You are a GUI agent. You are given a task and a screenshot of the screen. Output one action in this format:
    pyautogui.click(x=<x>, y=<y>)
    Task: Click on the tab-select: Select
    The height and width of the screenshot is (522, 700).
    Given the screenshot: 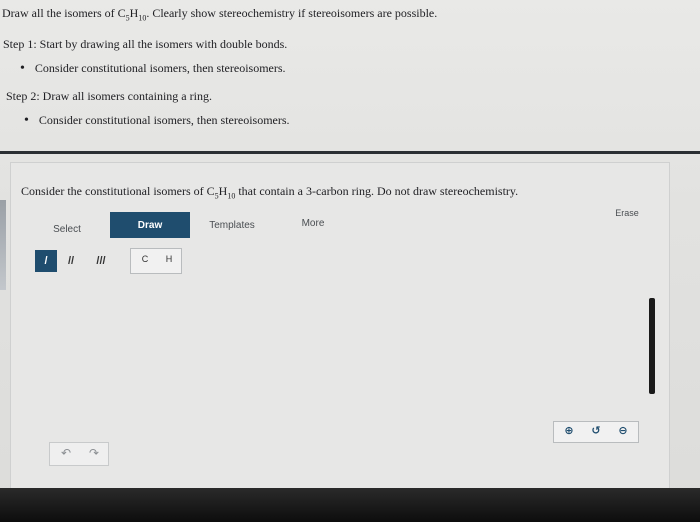 What is the action you would take?
    pyautogui.click(x=67, y=229)
    